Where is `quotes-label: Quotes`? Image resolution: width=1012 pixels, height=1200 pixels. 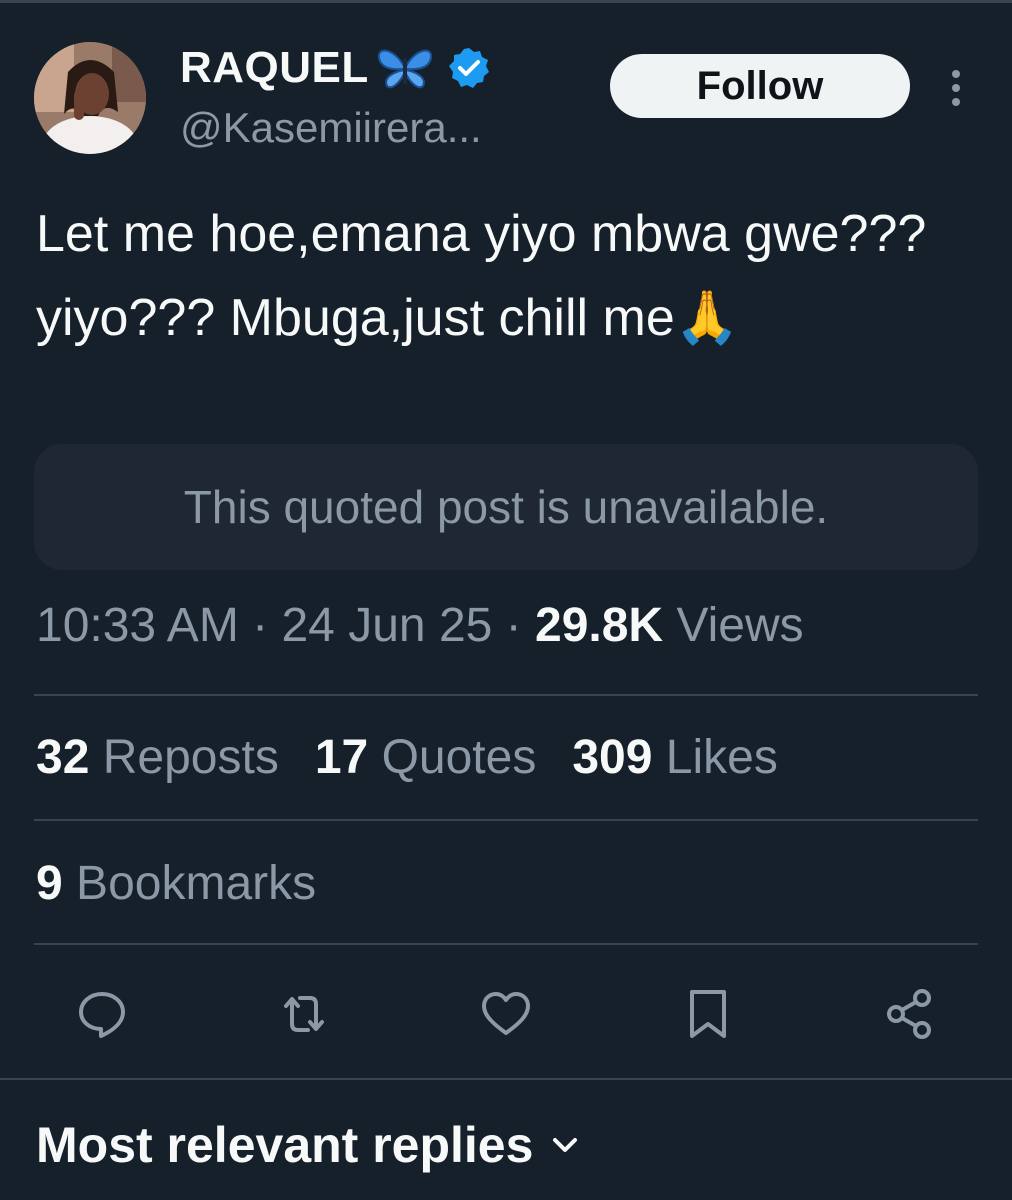 quotes-label: Quotes is located at coordinates (459, 757).